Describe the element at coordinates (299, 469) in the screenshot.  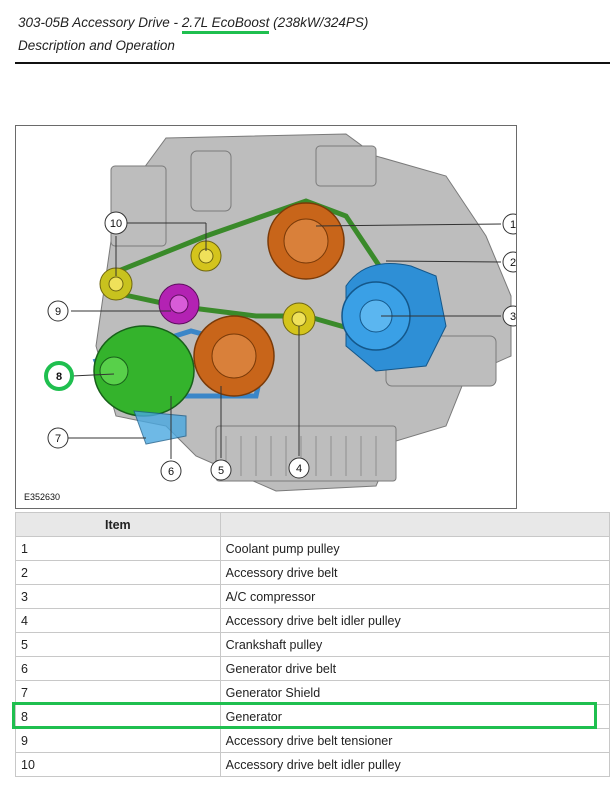
I see `callout-4-label: 4` at that location.